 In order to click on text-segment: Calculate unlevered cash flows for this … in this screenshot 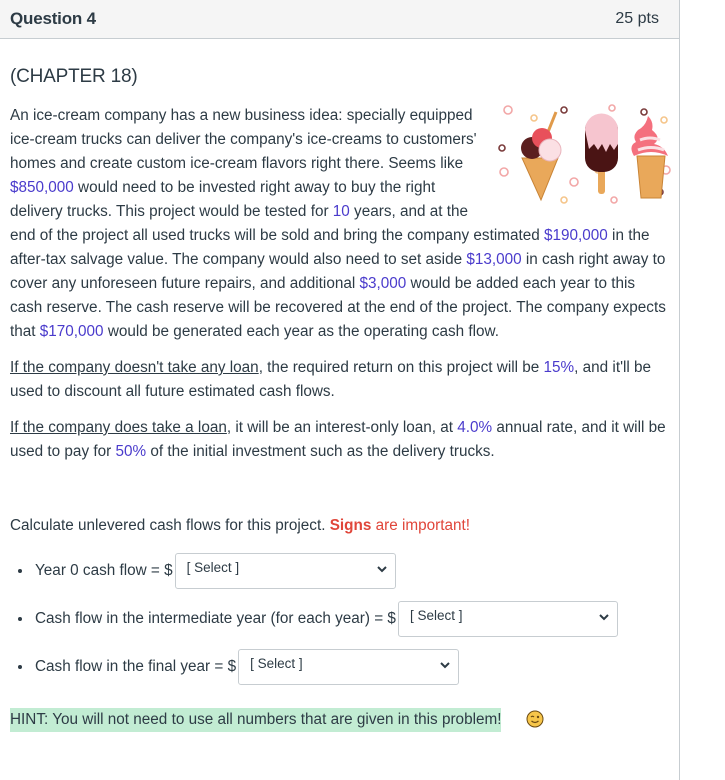, I will do `click(170, 525)`.